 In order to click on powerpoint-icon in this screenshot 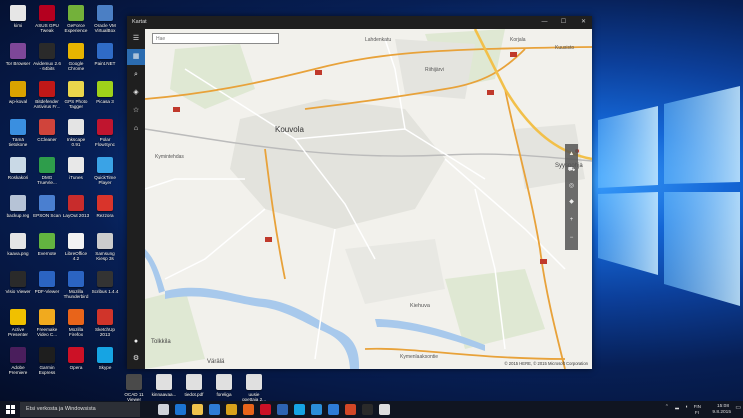, I will do `click(350, 409)`.